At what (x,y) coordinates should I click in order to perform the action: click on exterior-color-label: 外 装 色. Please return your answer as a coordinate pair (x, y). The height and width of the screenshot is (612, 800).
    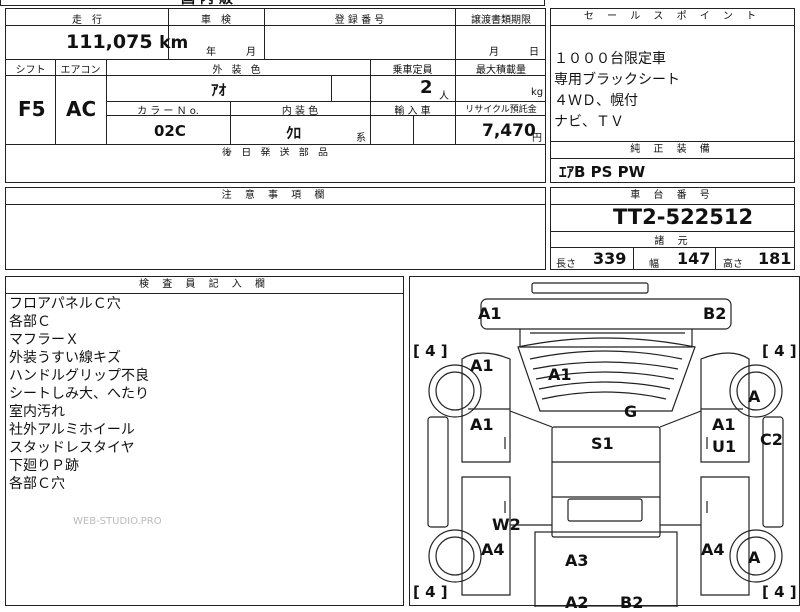
    Looking at the image, I should click on (238, 70).